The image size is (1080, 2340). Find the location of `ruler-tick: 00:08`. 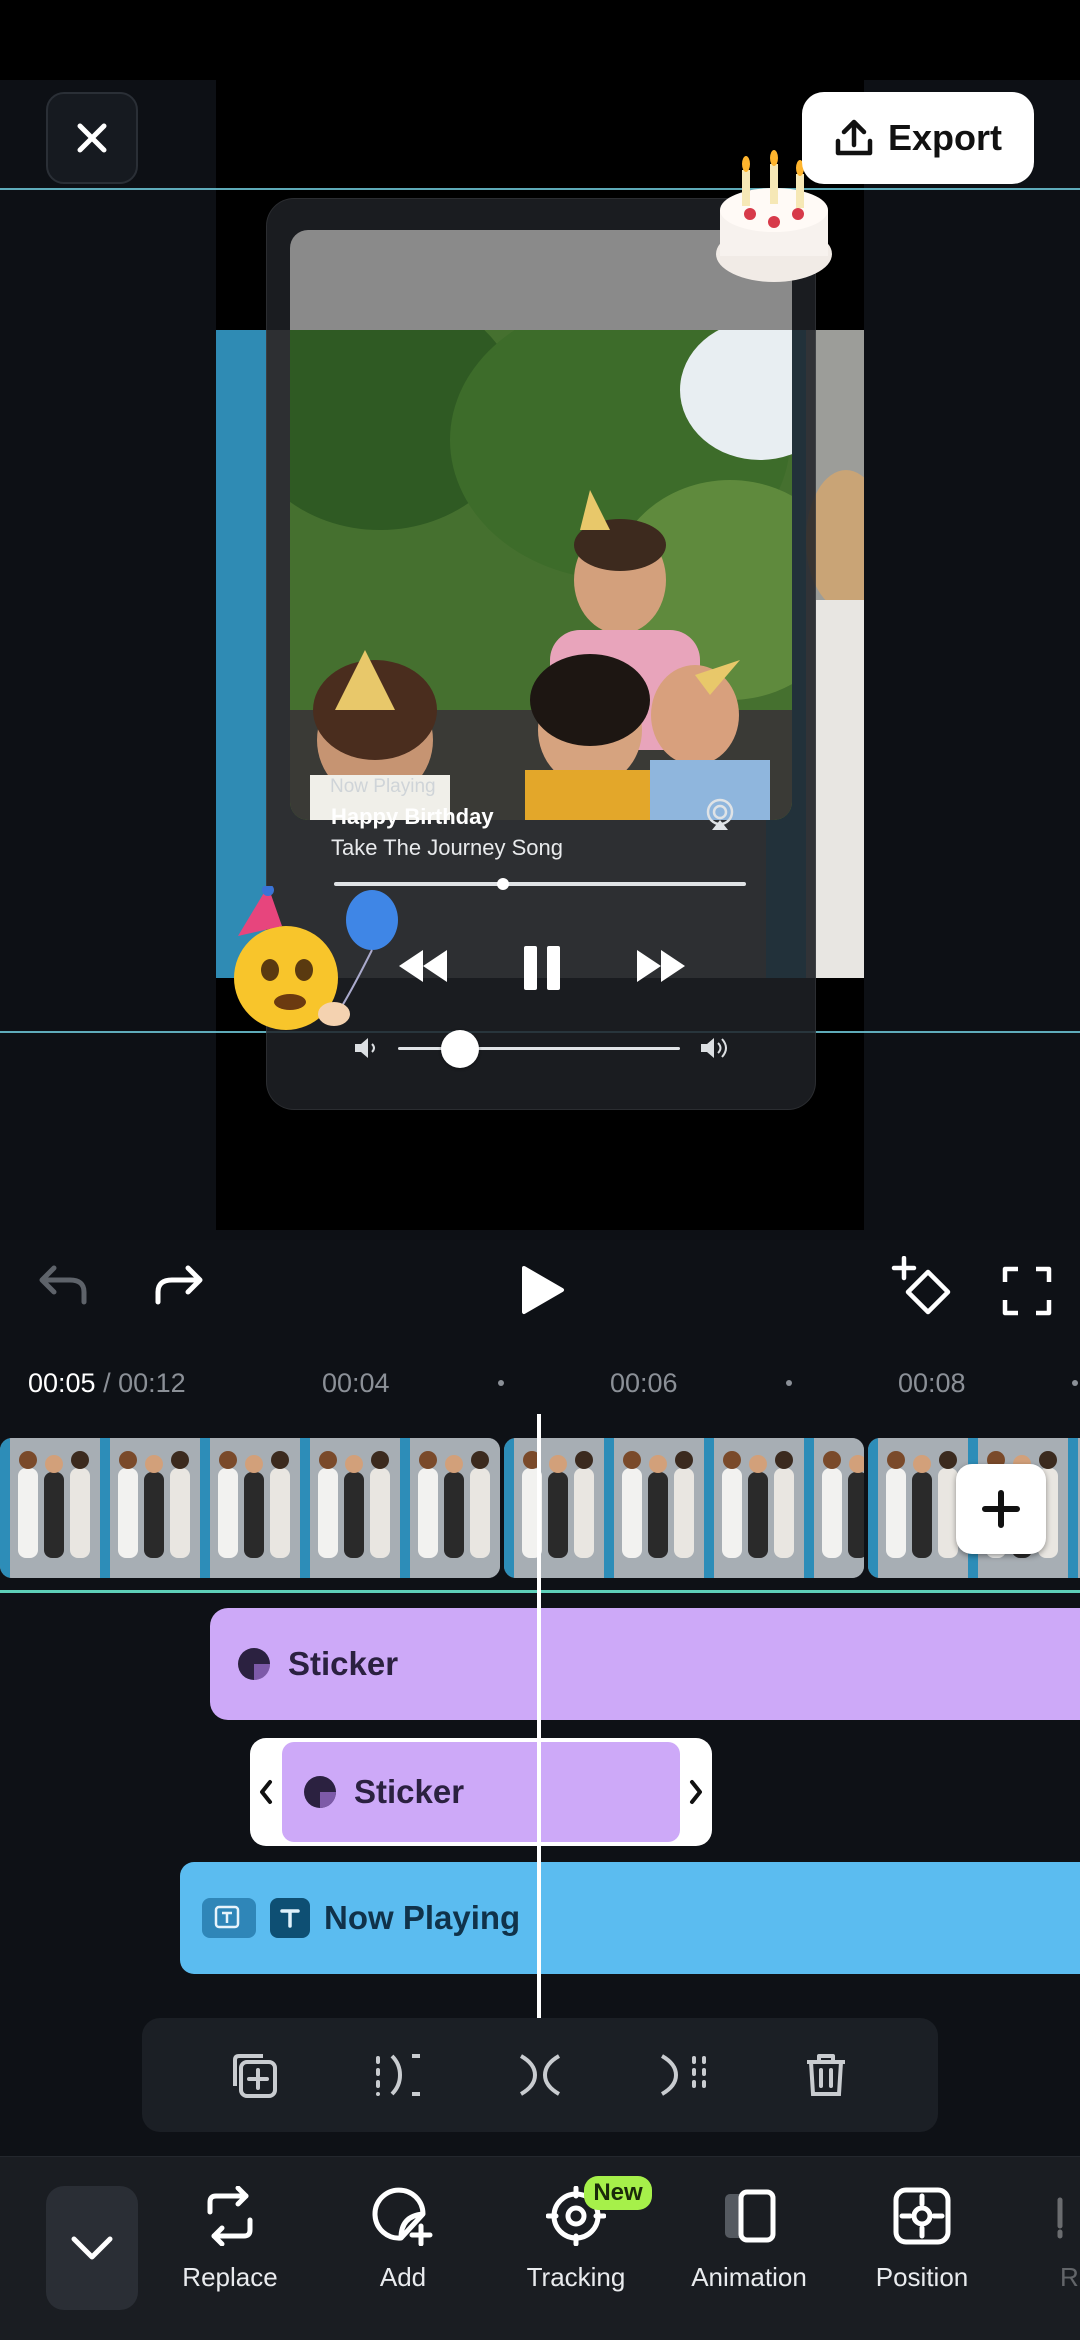

ruler-tick: 00:08 is located at coordinates (932, 1383).